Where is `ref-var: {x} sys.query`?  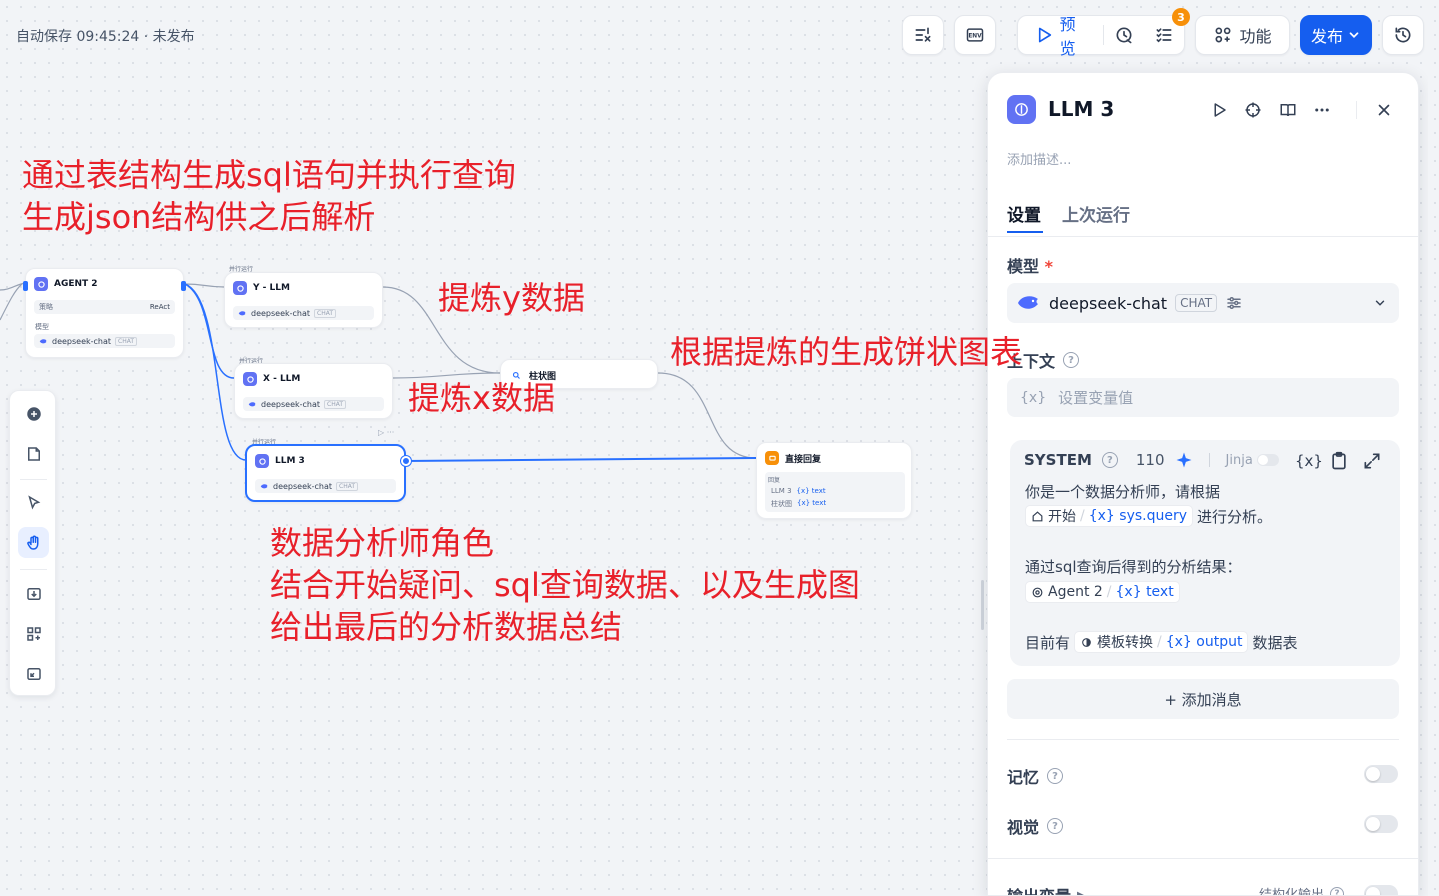
ref-var: {x} sys.query is located at coordinates (1138, 516).